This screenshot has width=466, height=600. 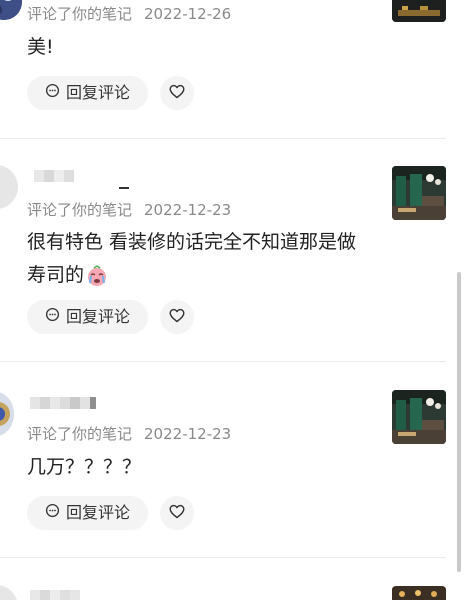 What do you see at coordinates (84, 467) in the screenshot?
I see `comment-text: 几万？？？？` at bounding box center [84, 467].